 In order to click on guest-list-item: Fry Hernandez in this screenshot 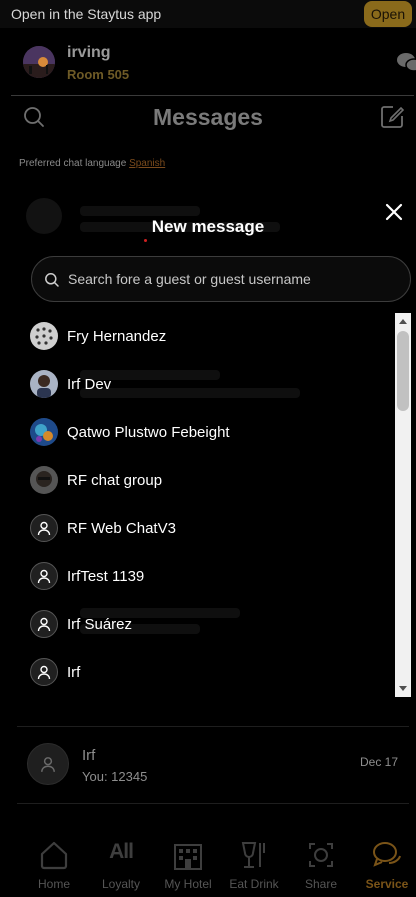, I will do `click(206, 336)`.